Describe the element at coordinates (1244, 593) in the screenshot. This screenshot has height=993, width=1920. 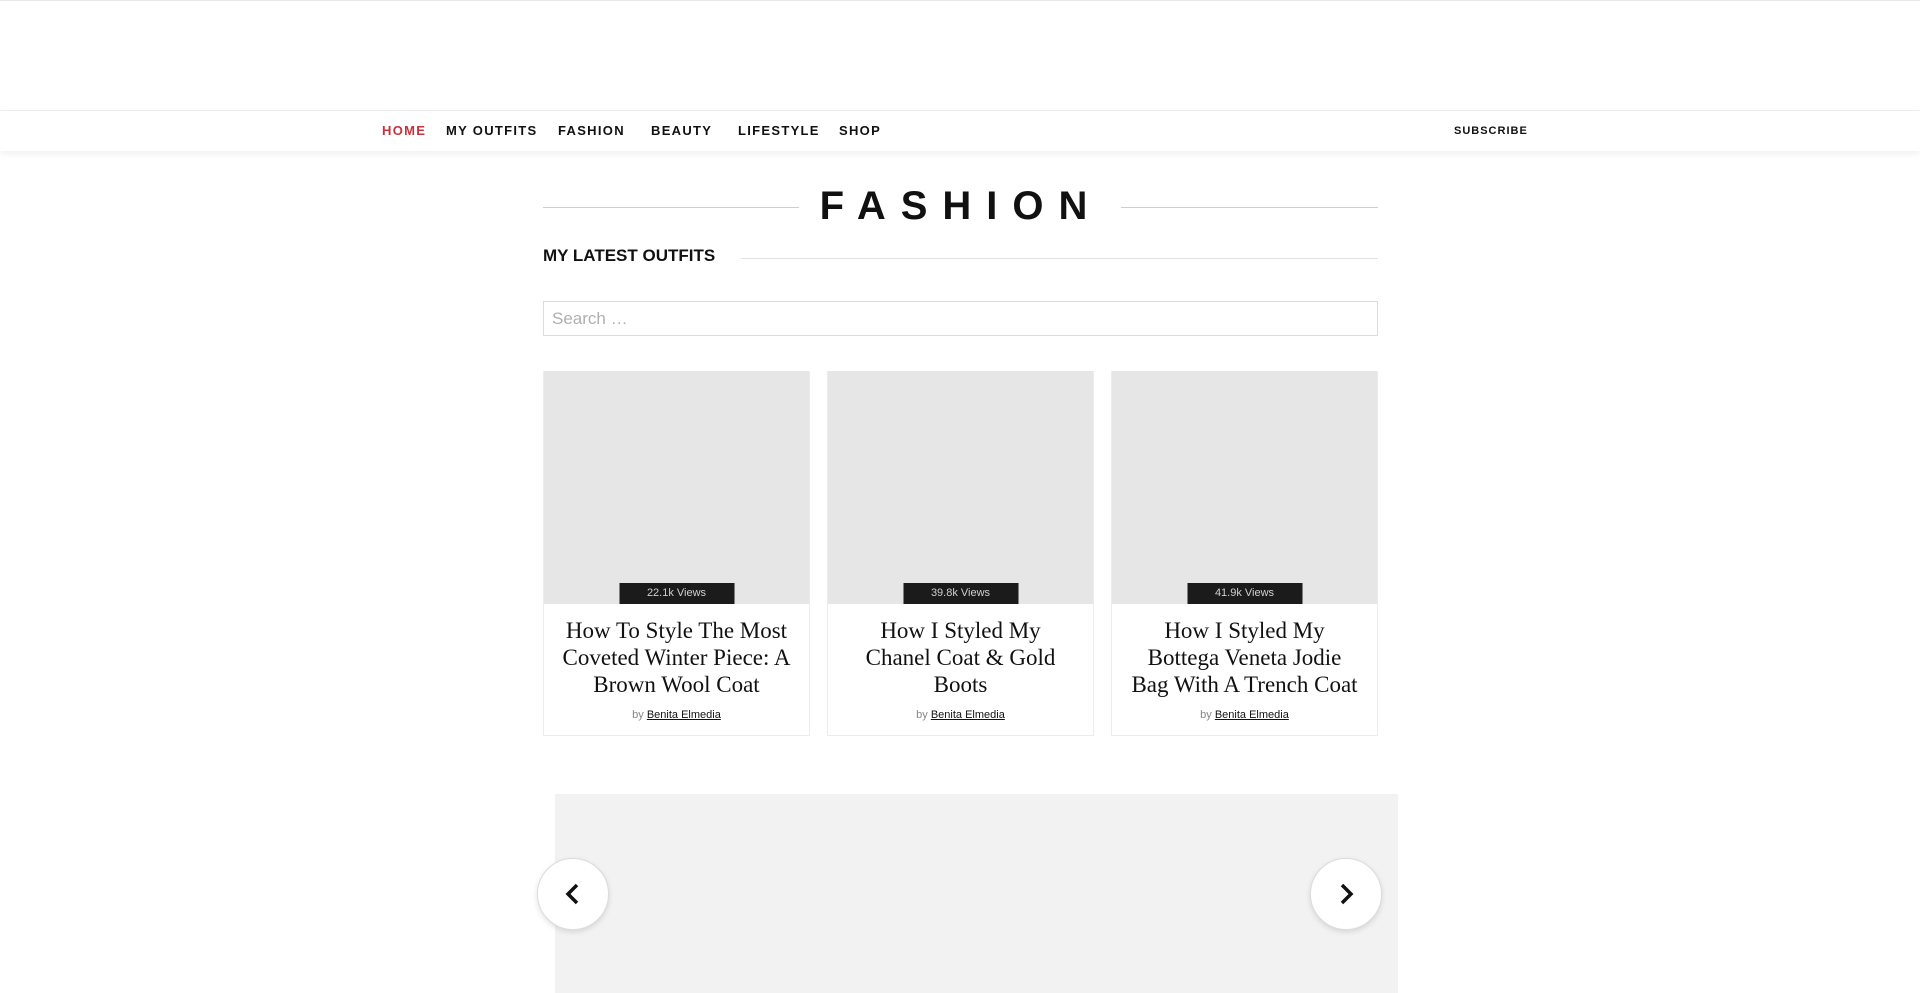
I see `views-badge: 41.9k Views` at that location.